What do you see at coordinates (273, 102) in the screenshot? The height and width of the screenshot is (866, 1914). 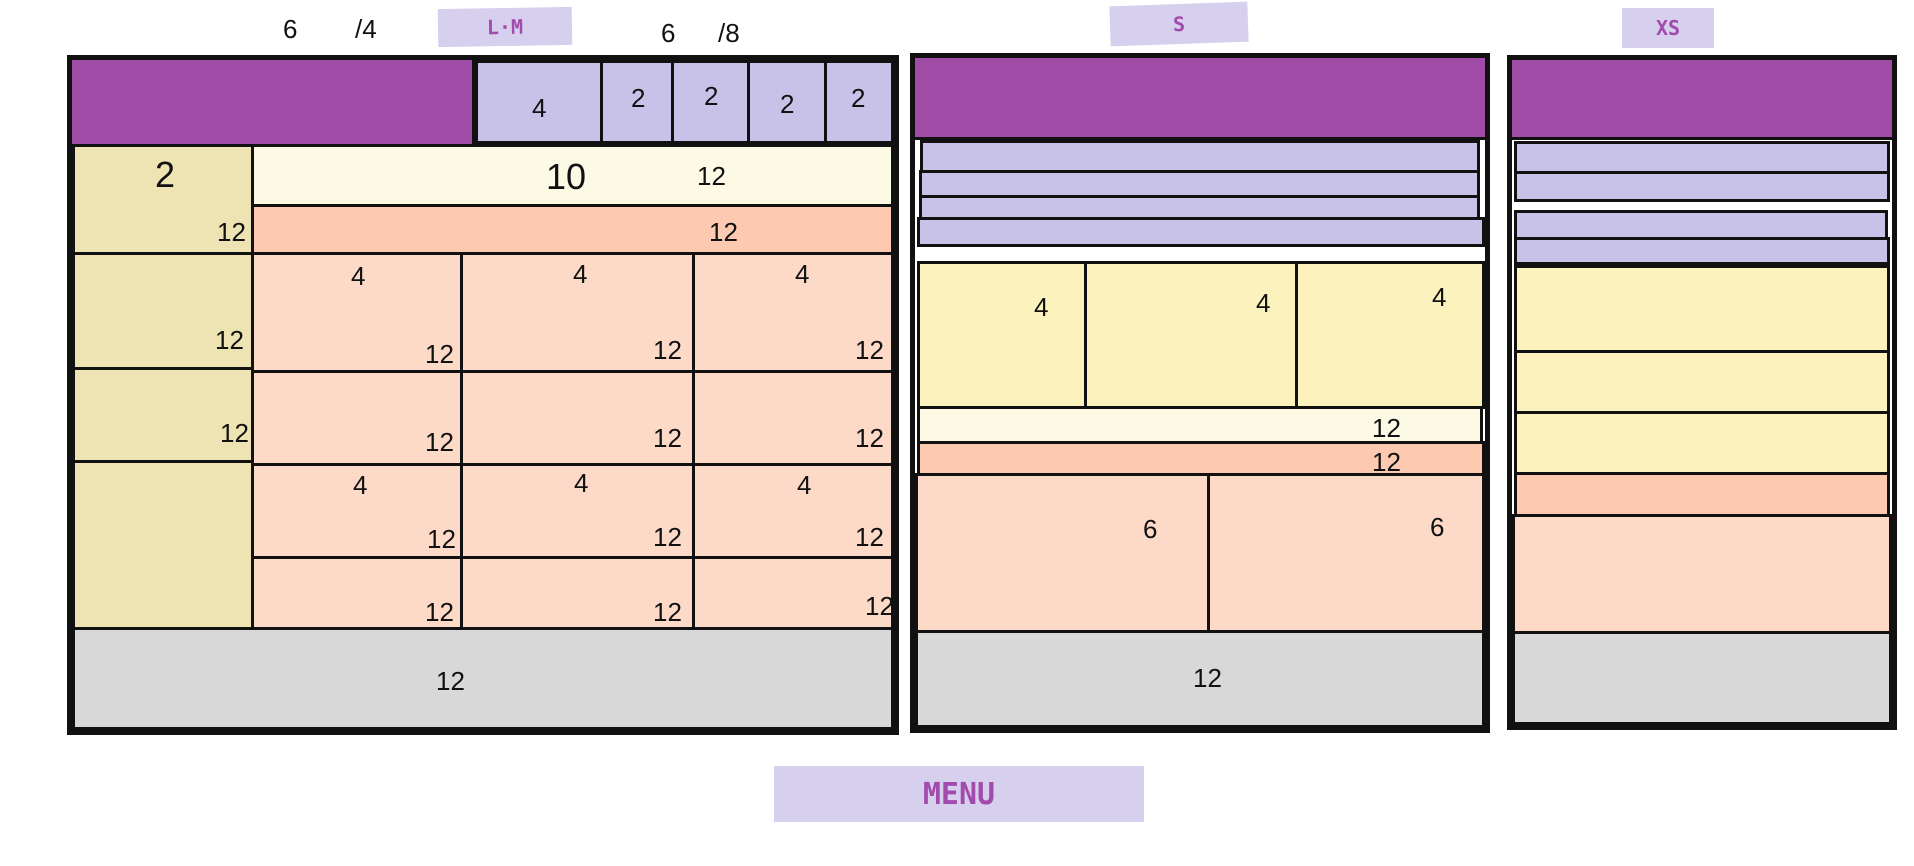 I see `lm-header-logo` at bounding box center [273, 102].